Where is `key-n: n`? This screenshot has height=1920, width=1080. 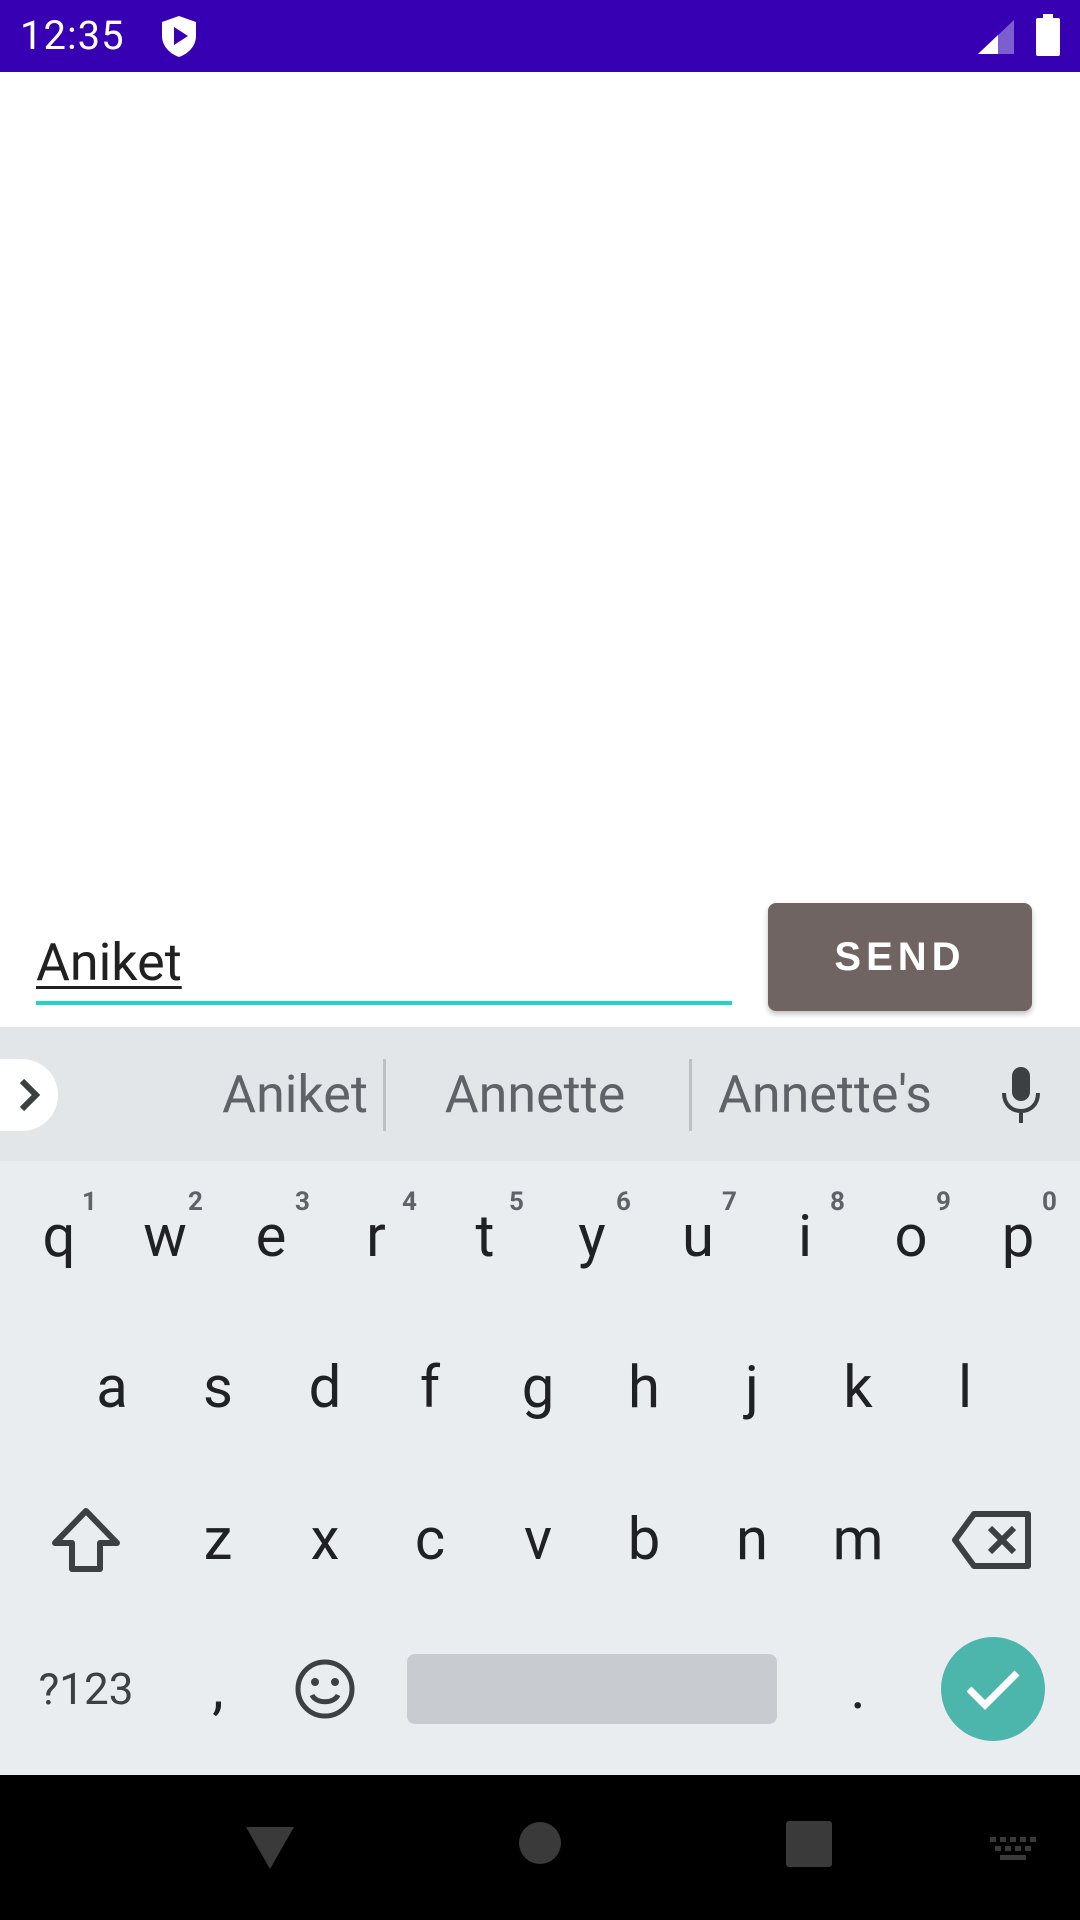 key-n: n is located at coordinates (752, 1540).